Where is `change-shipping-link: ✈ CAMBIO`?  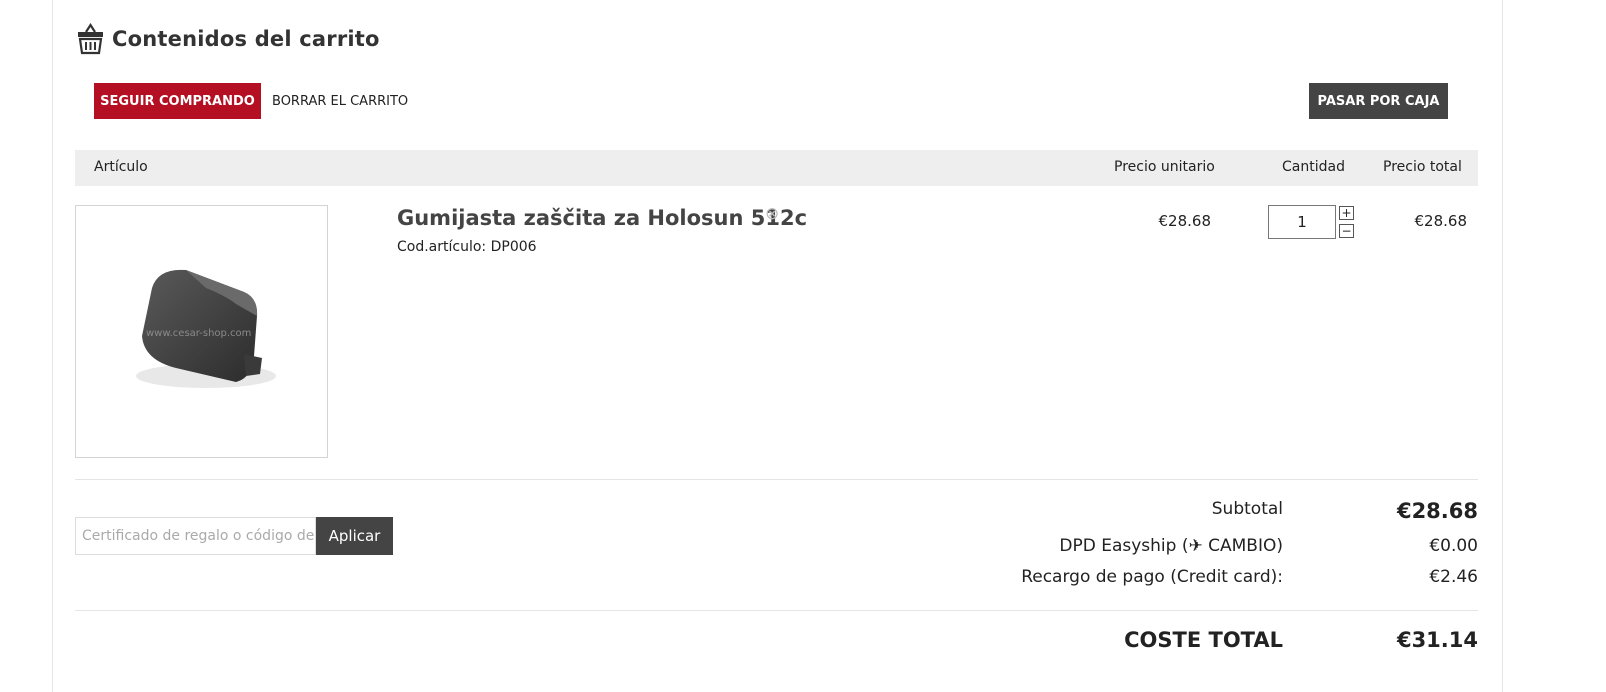
change-shipping-link: ✈ CAMBIO is located at coordinates (1232, 546).